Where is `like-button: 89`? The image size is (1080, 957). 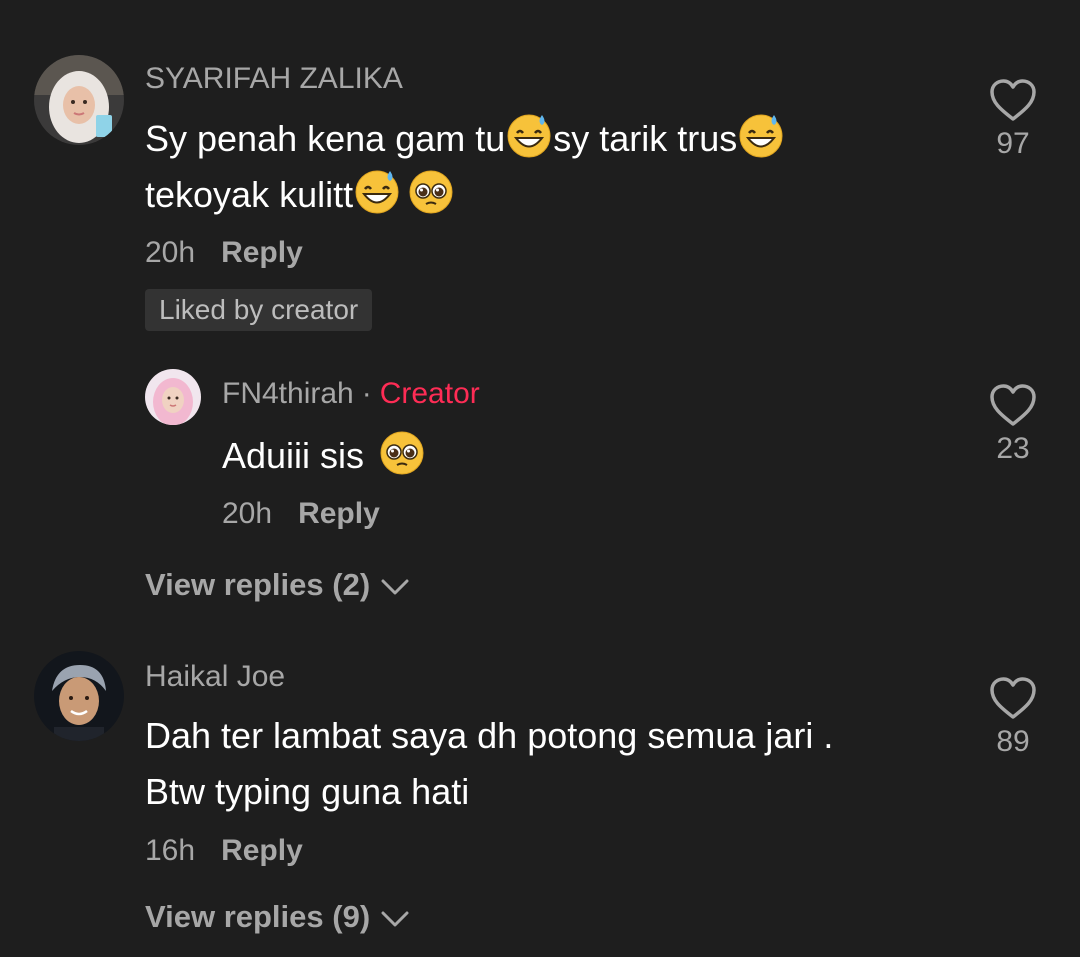 like-button: 89 is located at coordinates (1013, 717).